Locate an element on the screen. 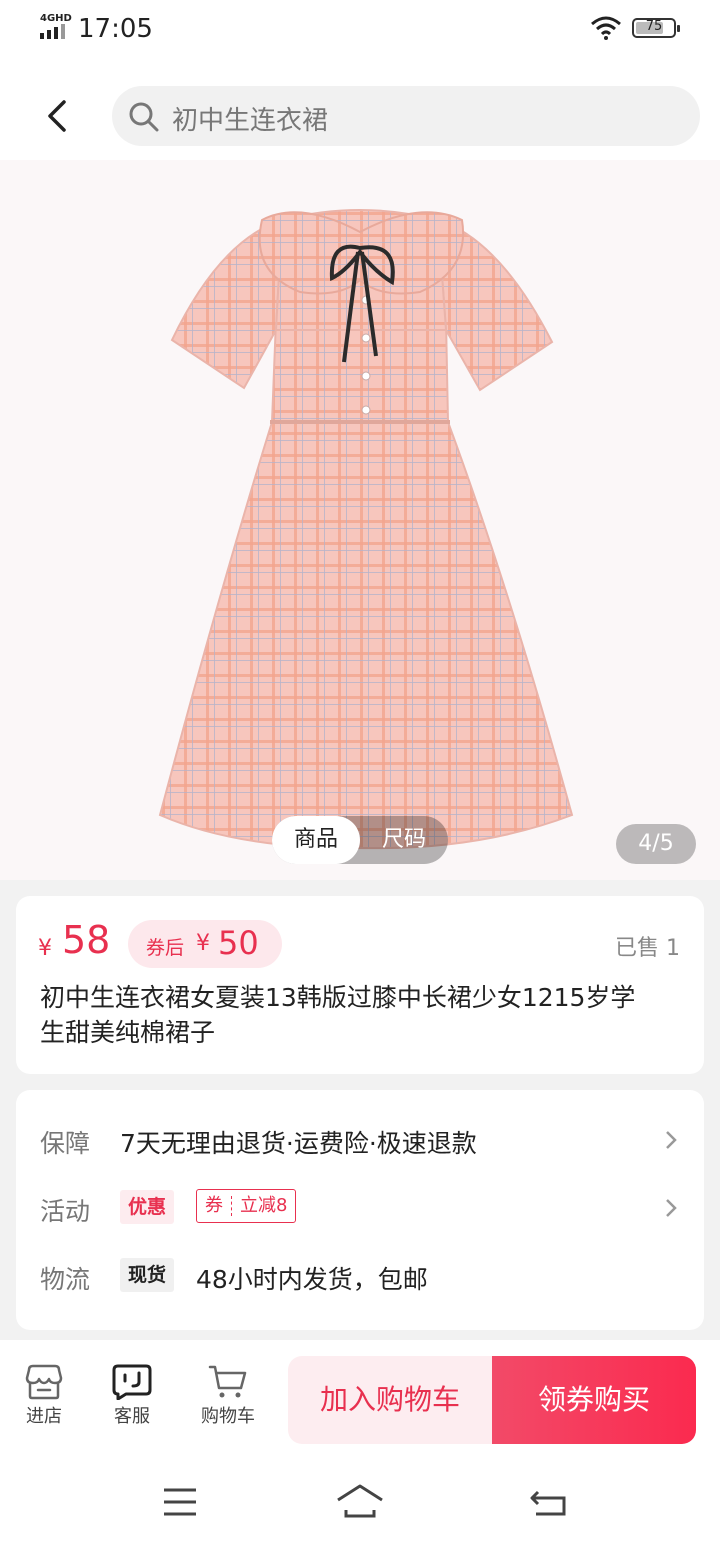  product-title: 初中生连衣裙女夏装13韩版过膝中长裙少女1215岁学生甜美纯棉裙子 is located at coordinates (338, 1015).